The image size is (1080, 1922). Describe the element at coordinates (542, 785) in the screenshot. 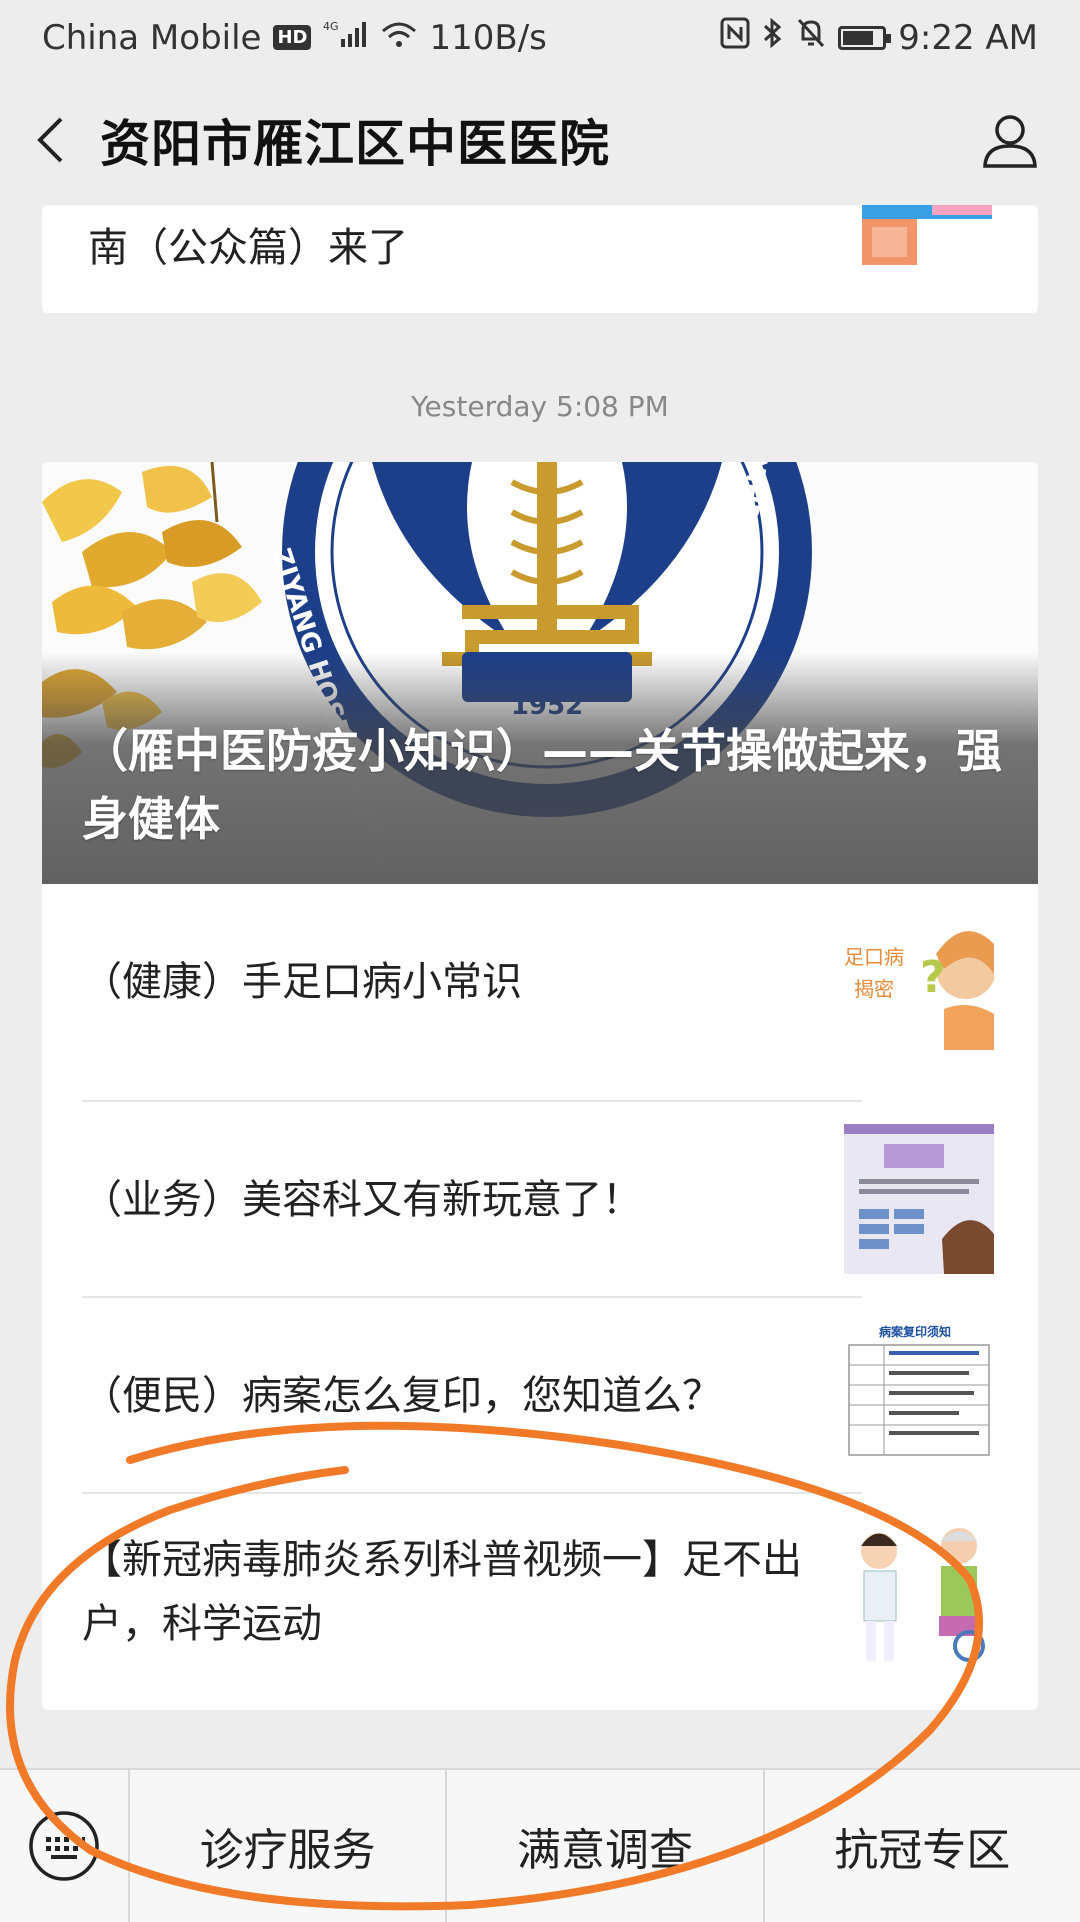

I see `cover-article-title: （雁中医防疫小知识）——关节操做起来，强身健体` at that location.